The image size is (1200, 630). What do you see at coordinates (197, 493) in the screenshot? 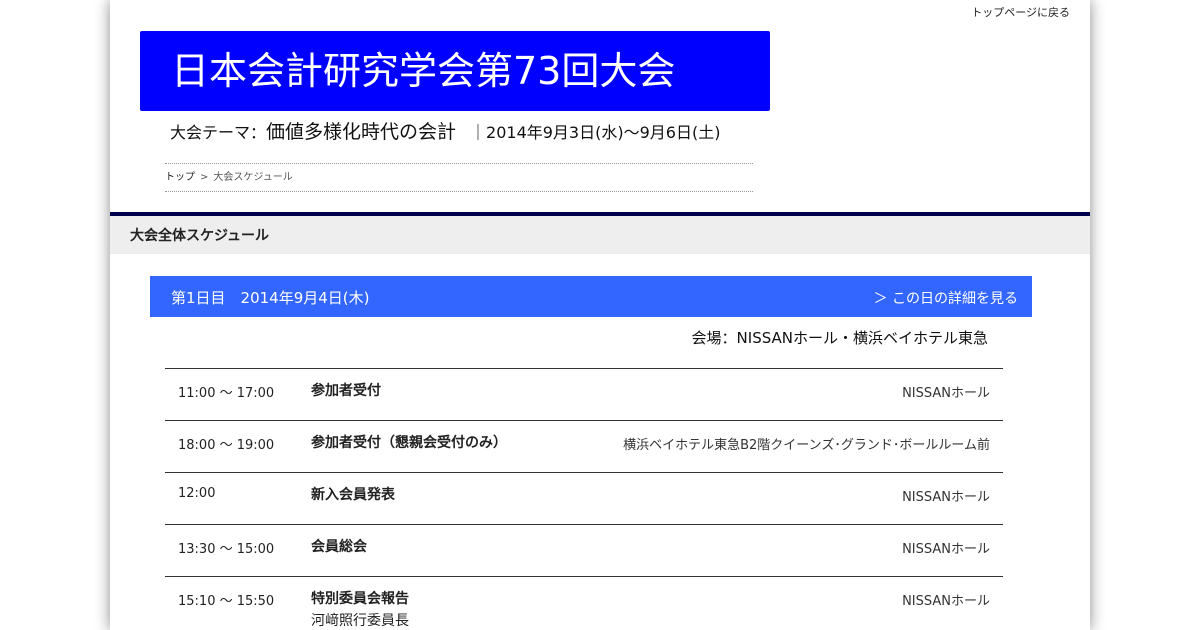
I see `schedule-time: 12:00` at bounding box center [197, 493].